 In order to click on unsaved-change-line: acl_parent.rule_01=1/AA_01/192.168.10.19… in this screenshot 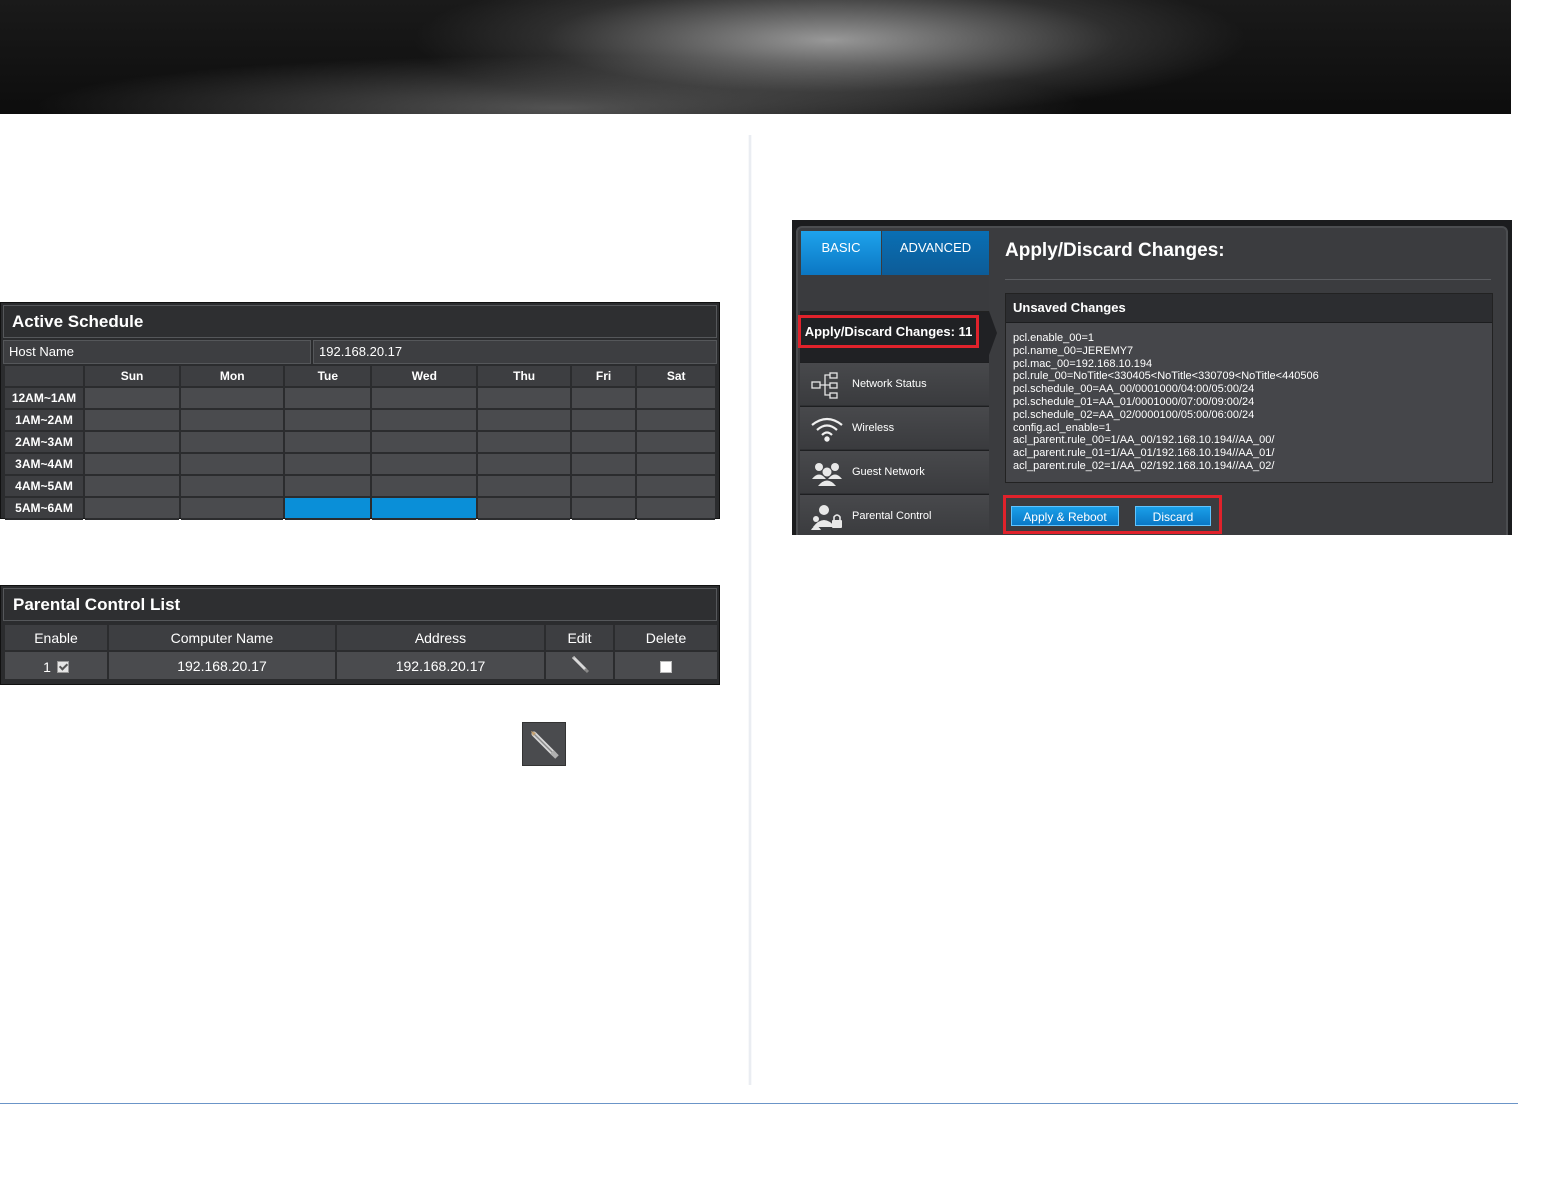, I will do `click(1144, 453)`.